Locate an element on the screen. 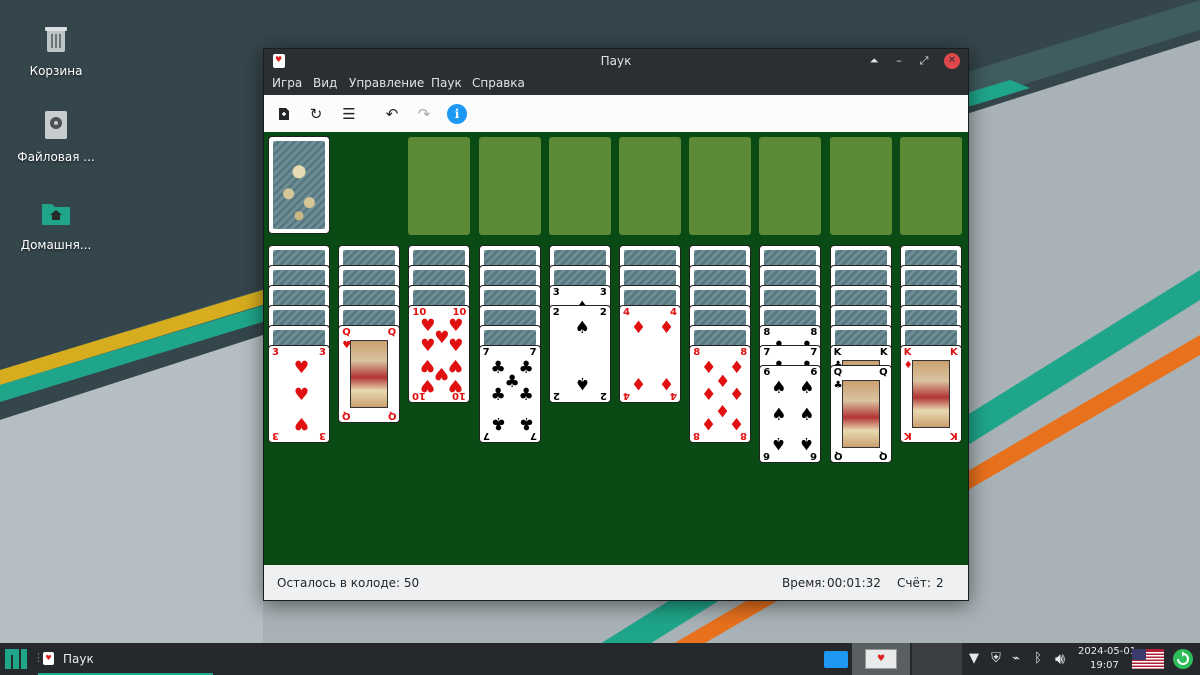 Image resolution: width=1200 pixels, height=675 pixels. playing-card: K K K K ♦ is located at coordinates (930, 394).